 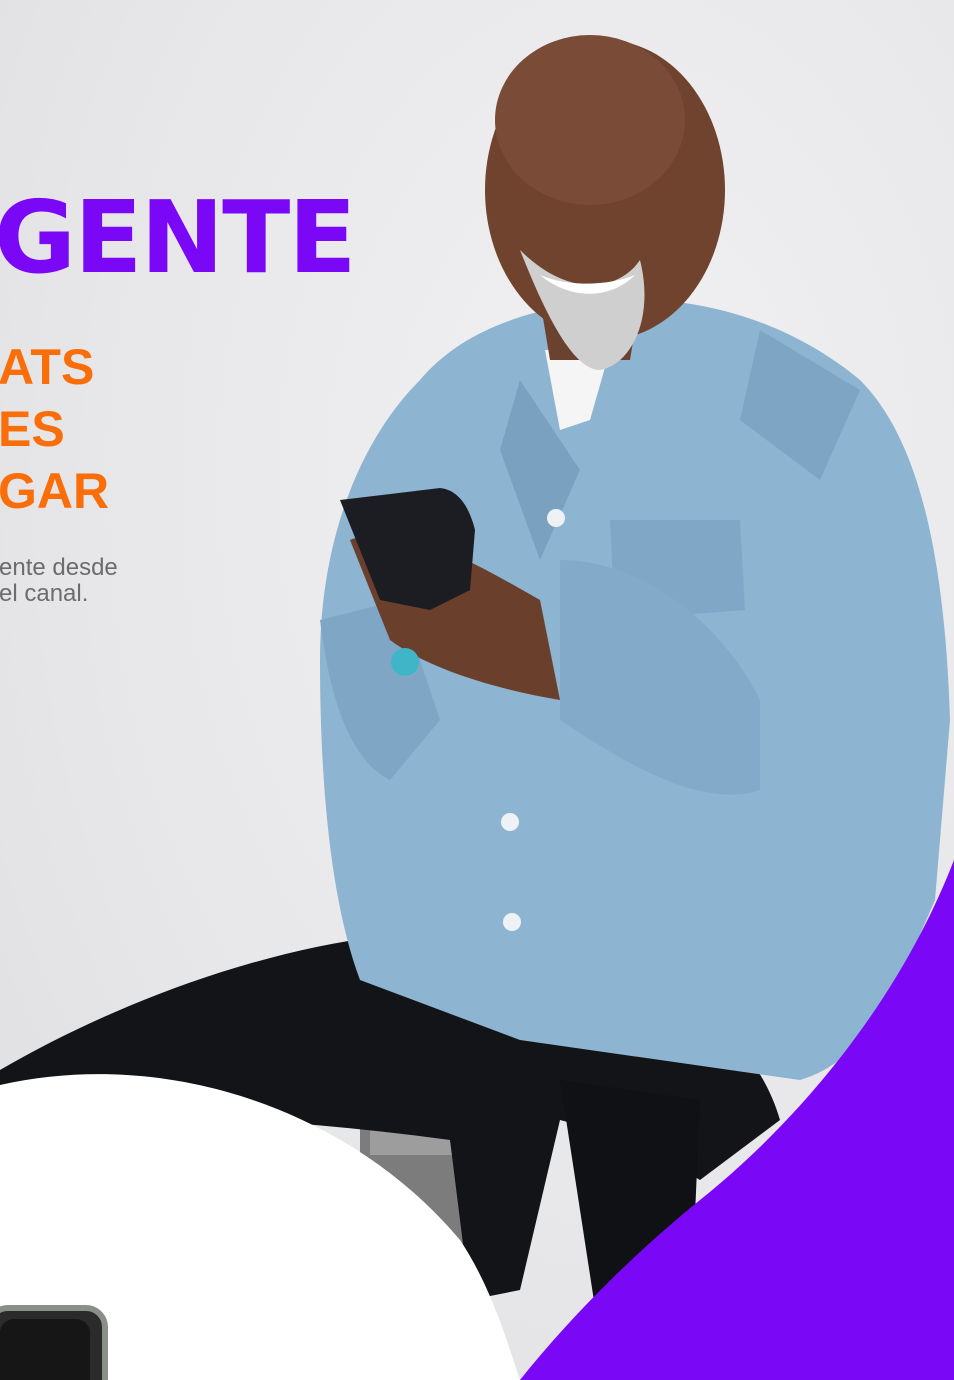 What do you see at coordinates (55, 491) in the screenshot?
I see `subheadline-line-3: GAR` at bounding box center [55, 491].